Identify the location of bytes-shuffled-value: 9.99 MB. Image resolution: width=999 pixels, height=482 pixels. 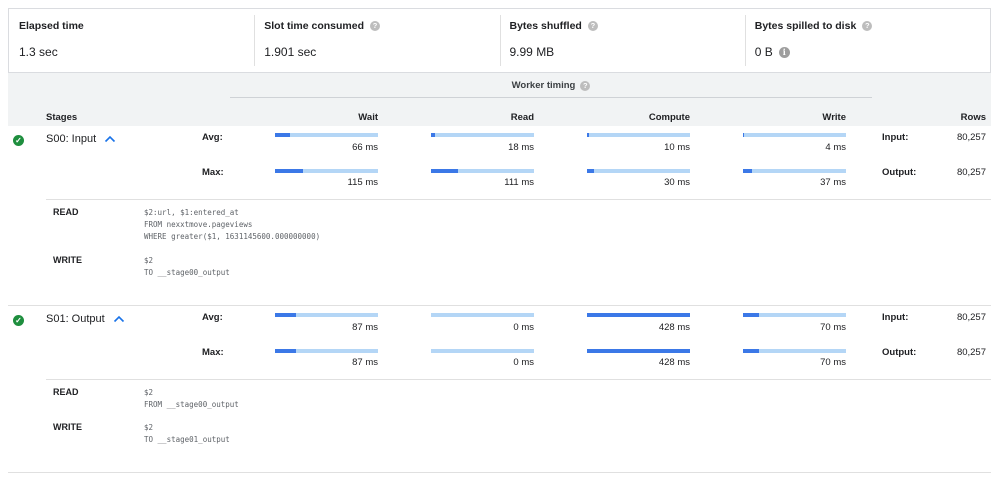
(532, 52).